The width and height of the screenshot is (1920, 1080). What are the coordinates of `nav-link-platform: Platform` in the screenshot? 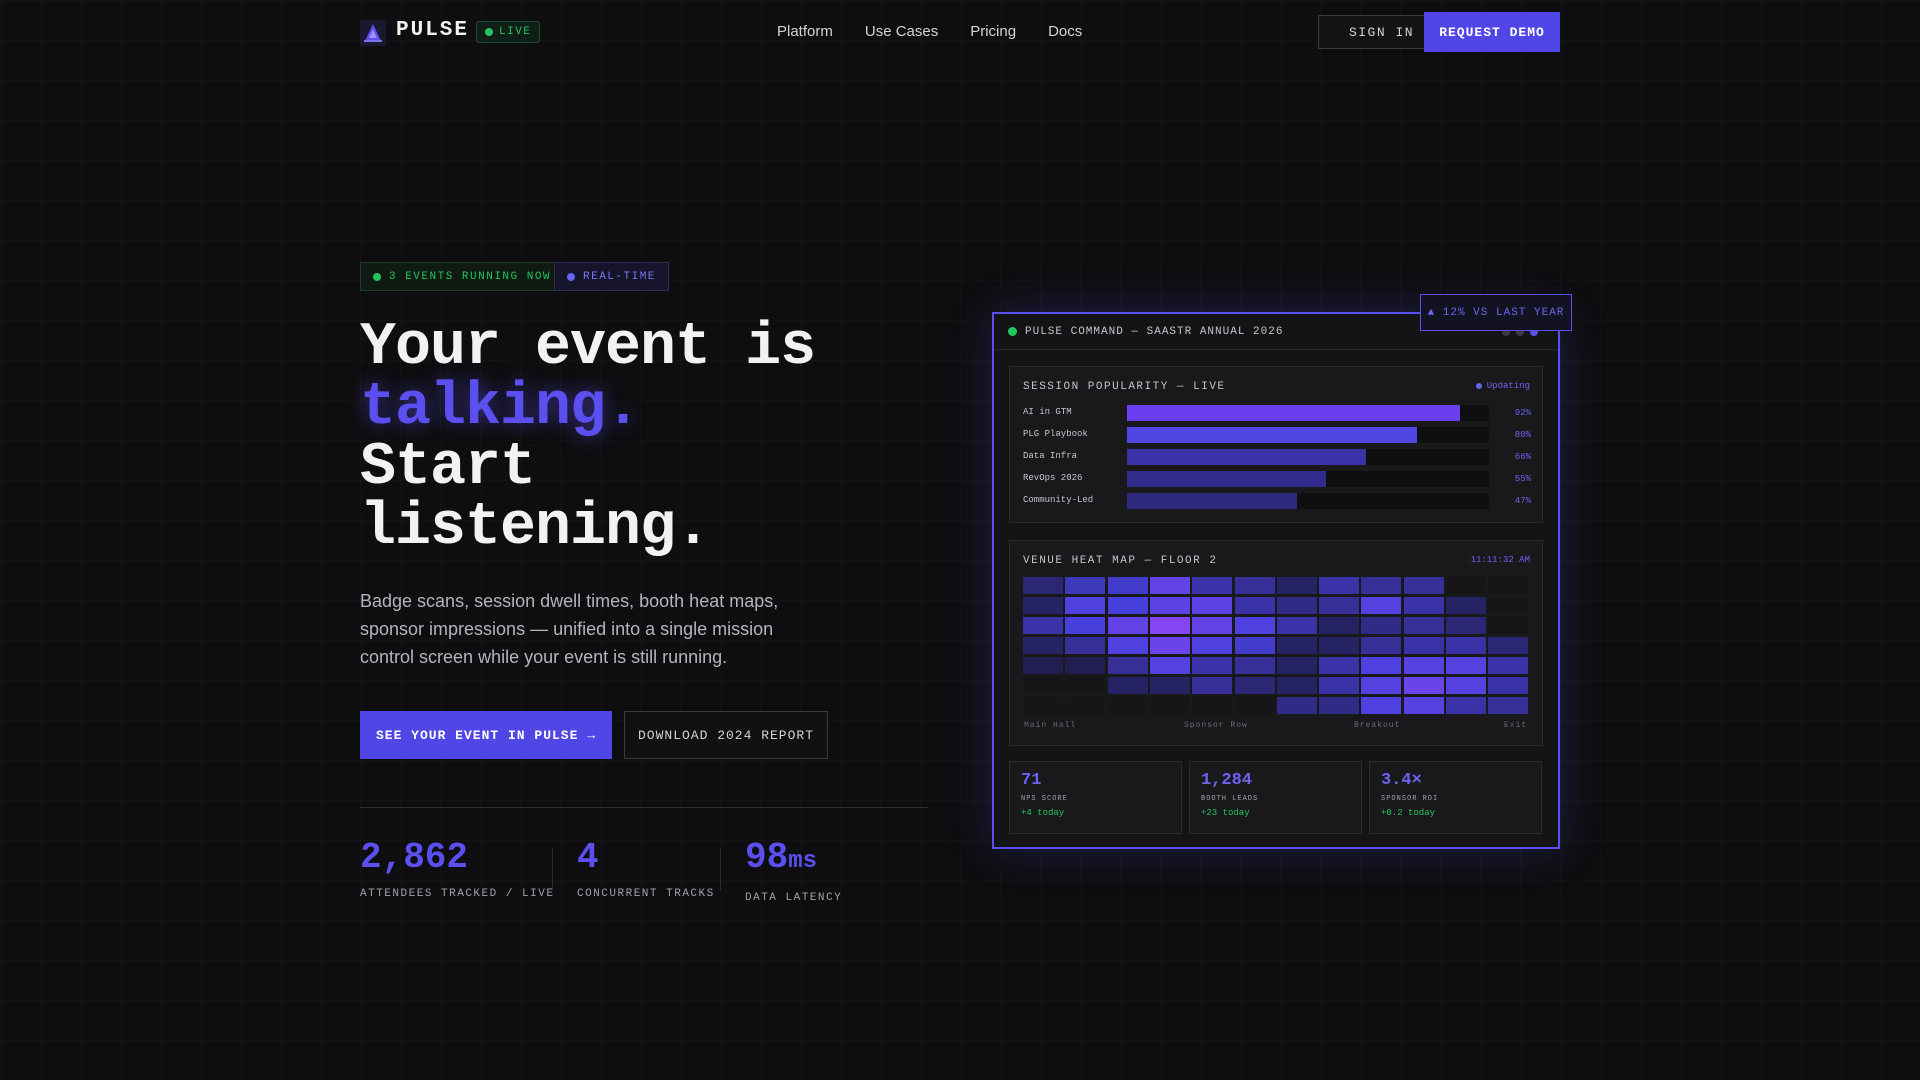 It's located at (805, 31).